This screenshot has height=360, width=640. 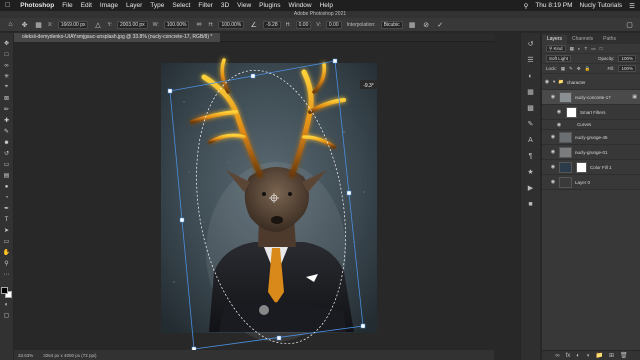 What do you see at coordinates (556, 48) in the screenshot?
I see `kind-filter-select: ⚲ Kind` at bounding box center [556, 48].